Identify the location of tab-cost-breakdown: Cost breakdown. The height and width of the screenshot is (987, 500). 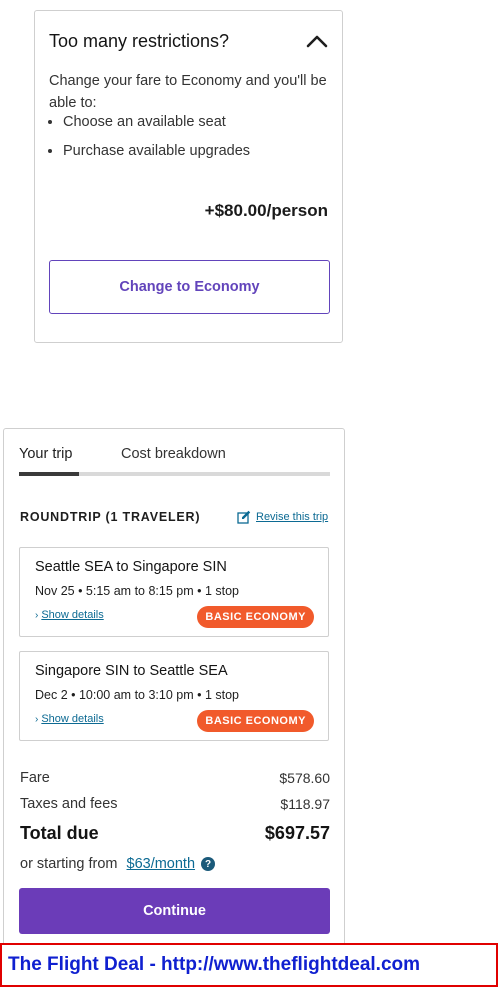
(173, 454).